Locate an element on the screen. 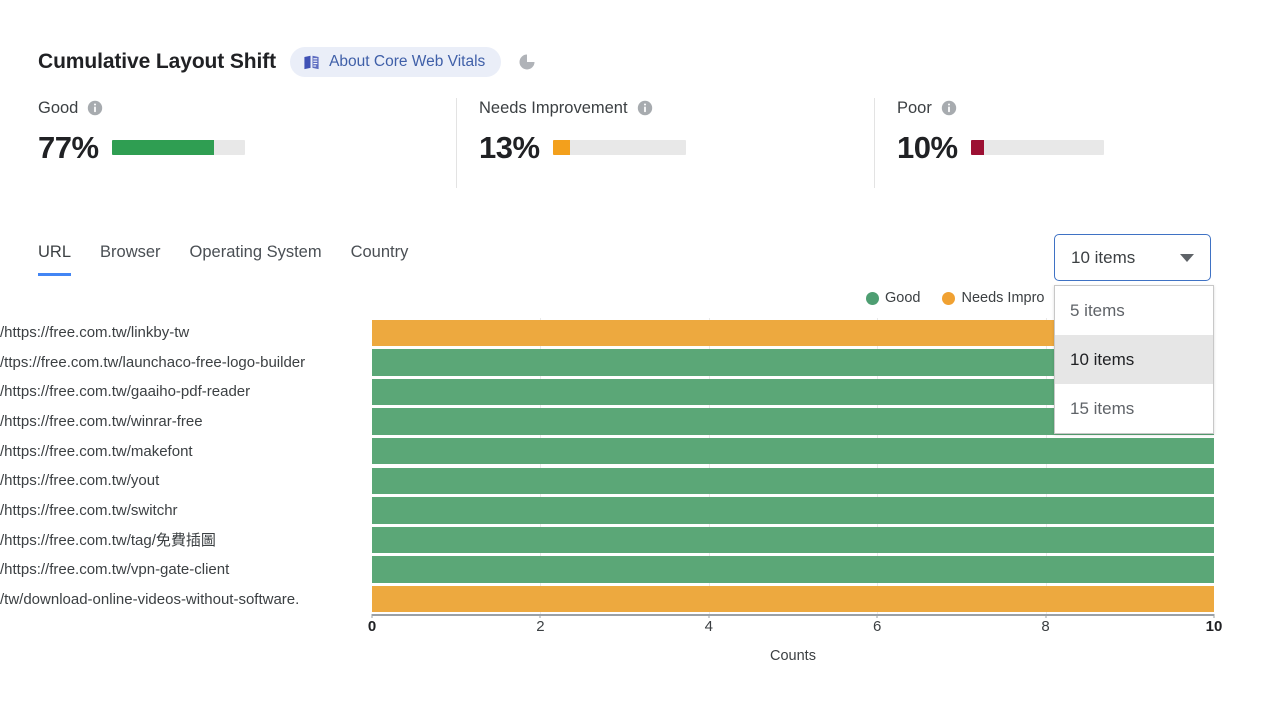  core-web-vitals-metrics: Good 77% Needs Improvement 13% Poor 10% is located at coordinates (643, 143).